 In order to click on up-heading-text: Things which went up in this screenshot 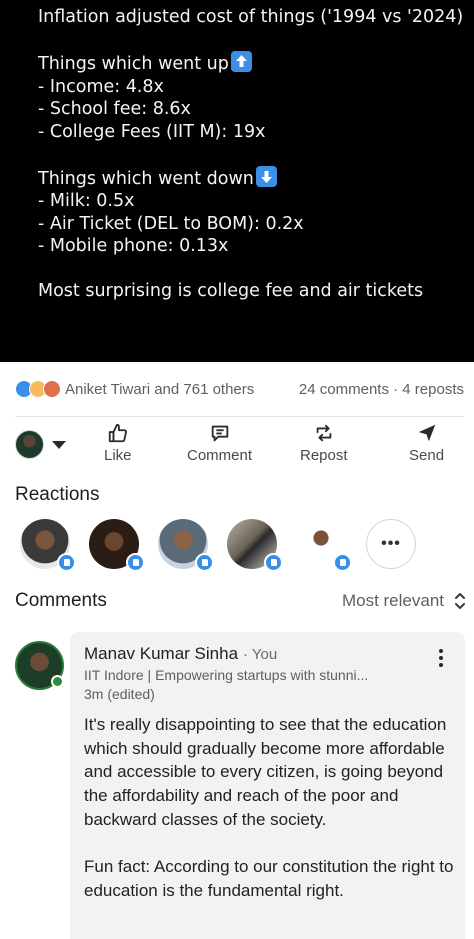, I will do `click(133, 64)`.